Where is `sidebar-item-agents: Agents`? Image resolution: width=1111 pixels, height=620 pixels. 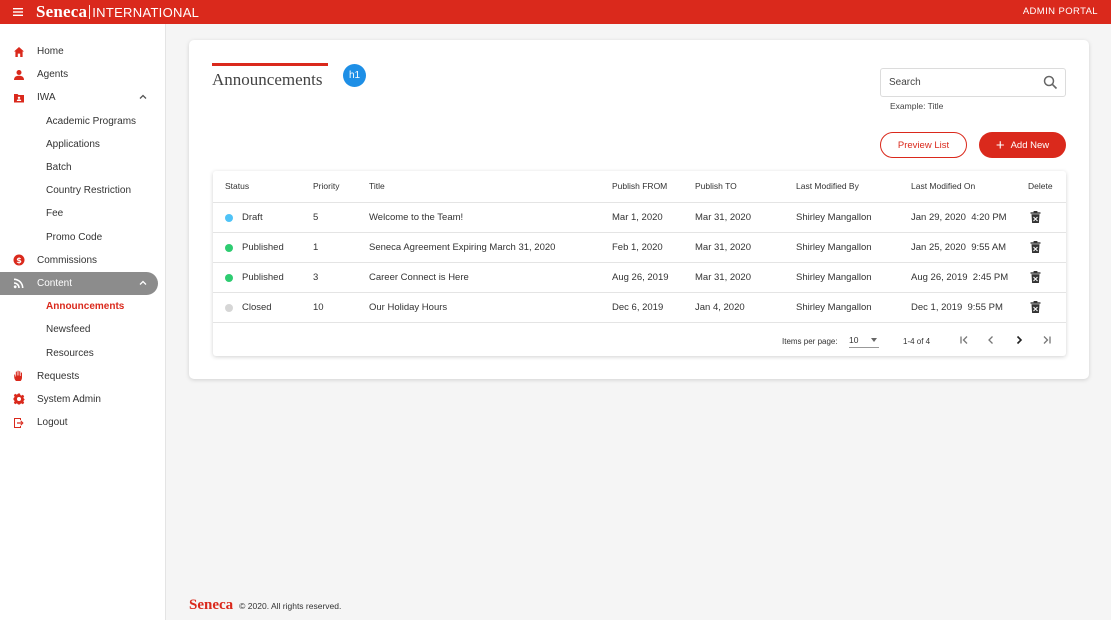
sidebar-item-agents: Agents is located at coordinates (82, 74).